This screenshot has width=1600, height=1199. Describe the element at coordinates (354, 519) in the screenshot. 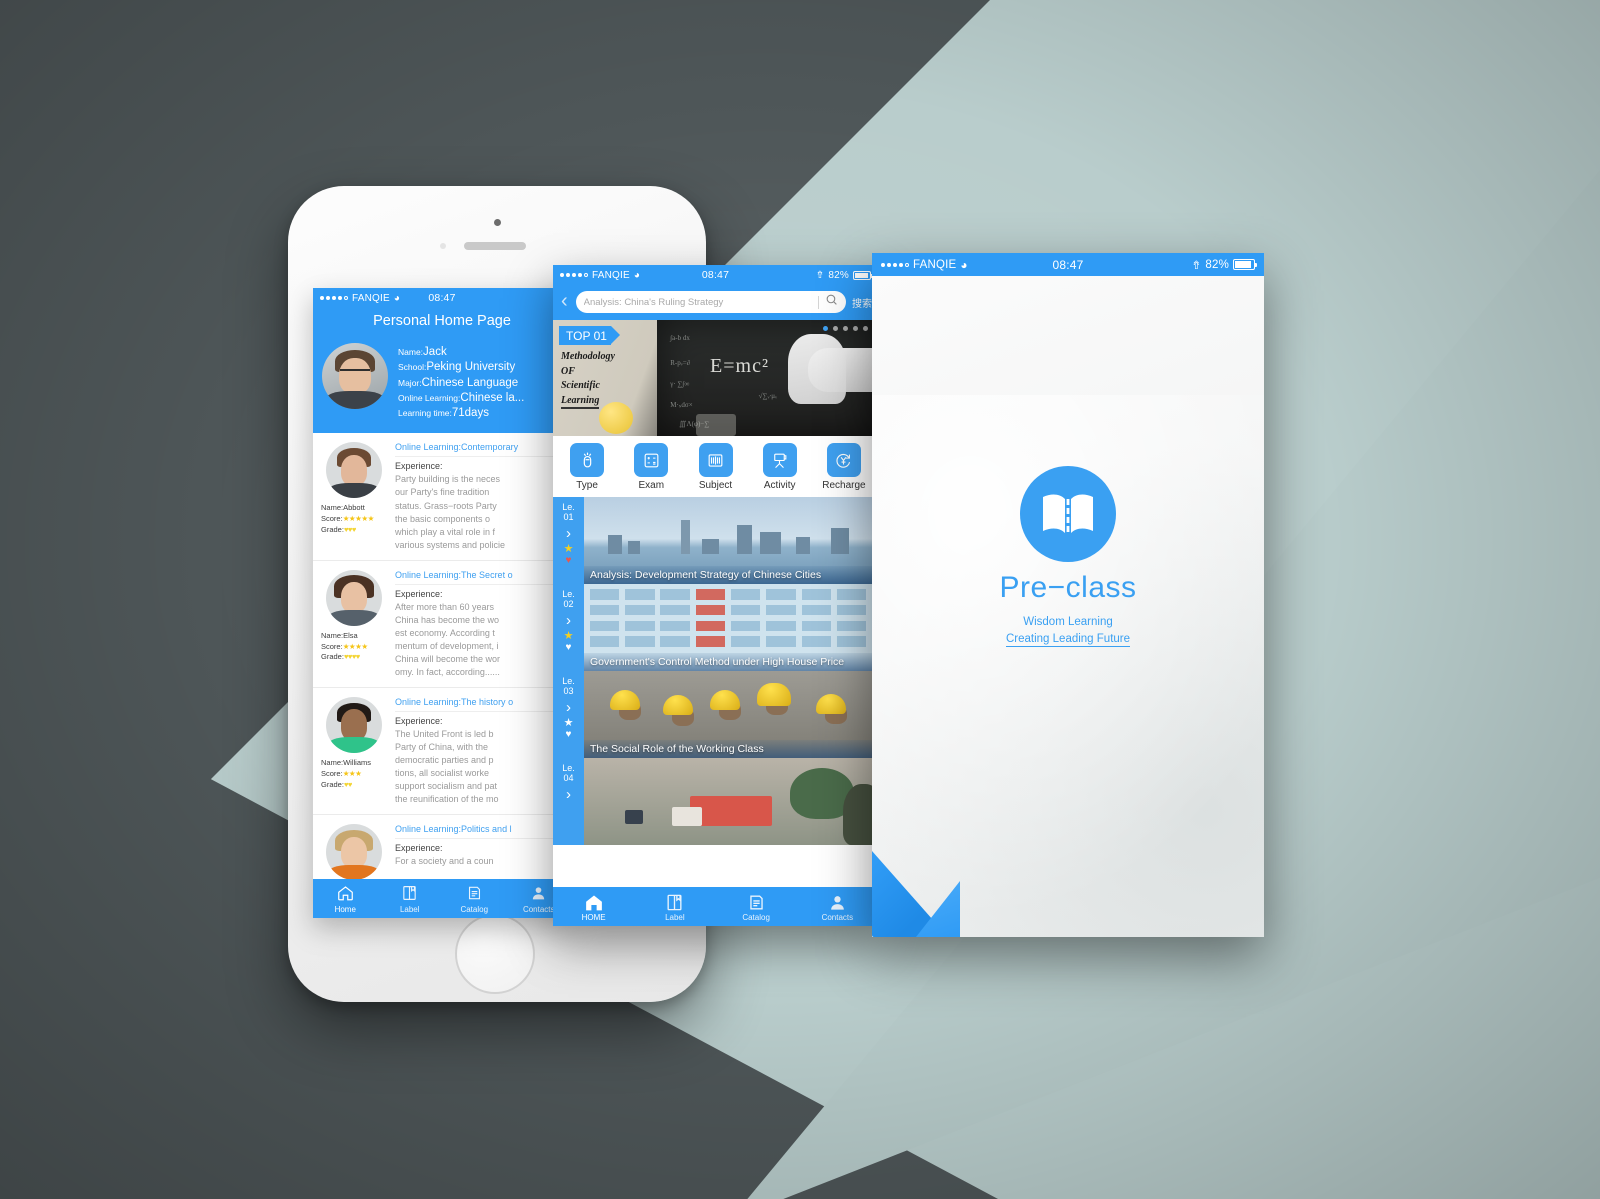

I see `author-meta: Name:Abbott Score:★★★★★ Grade:♥♥♥` at that location.